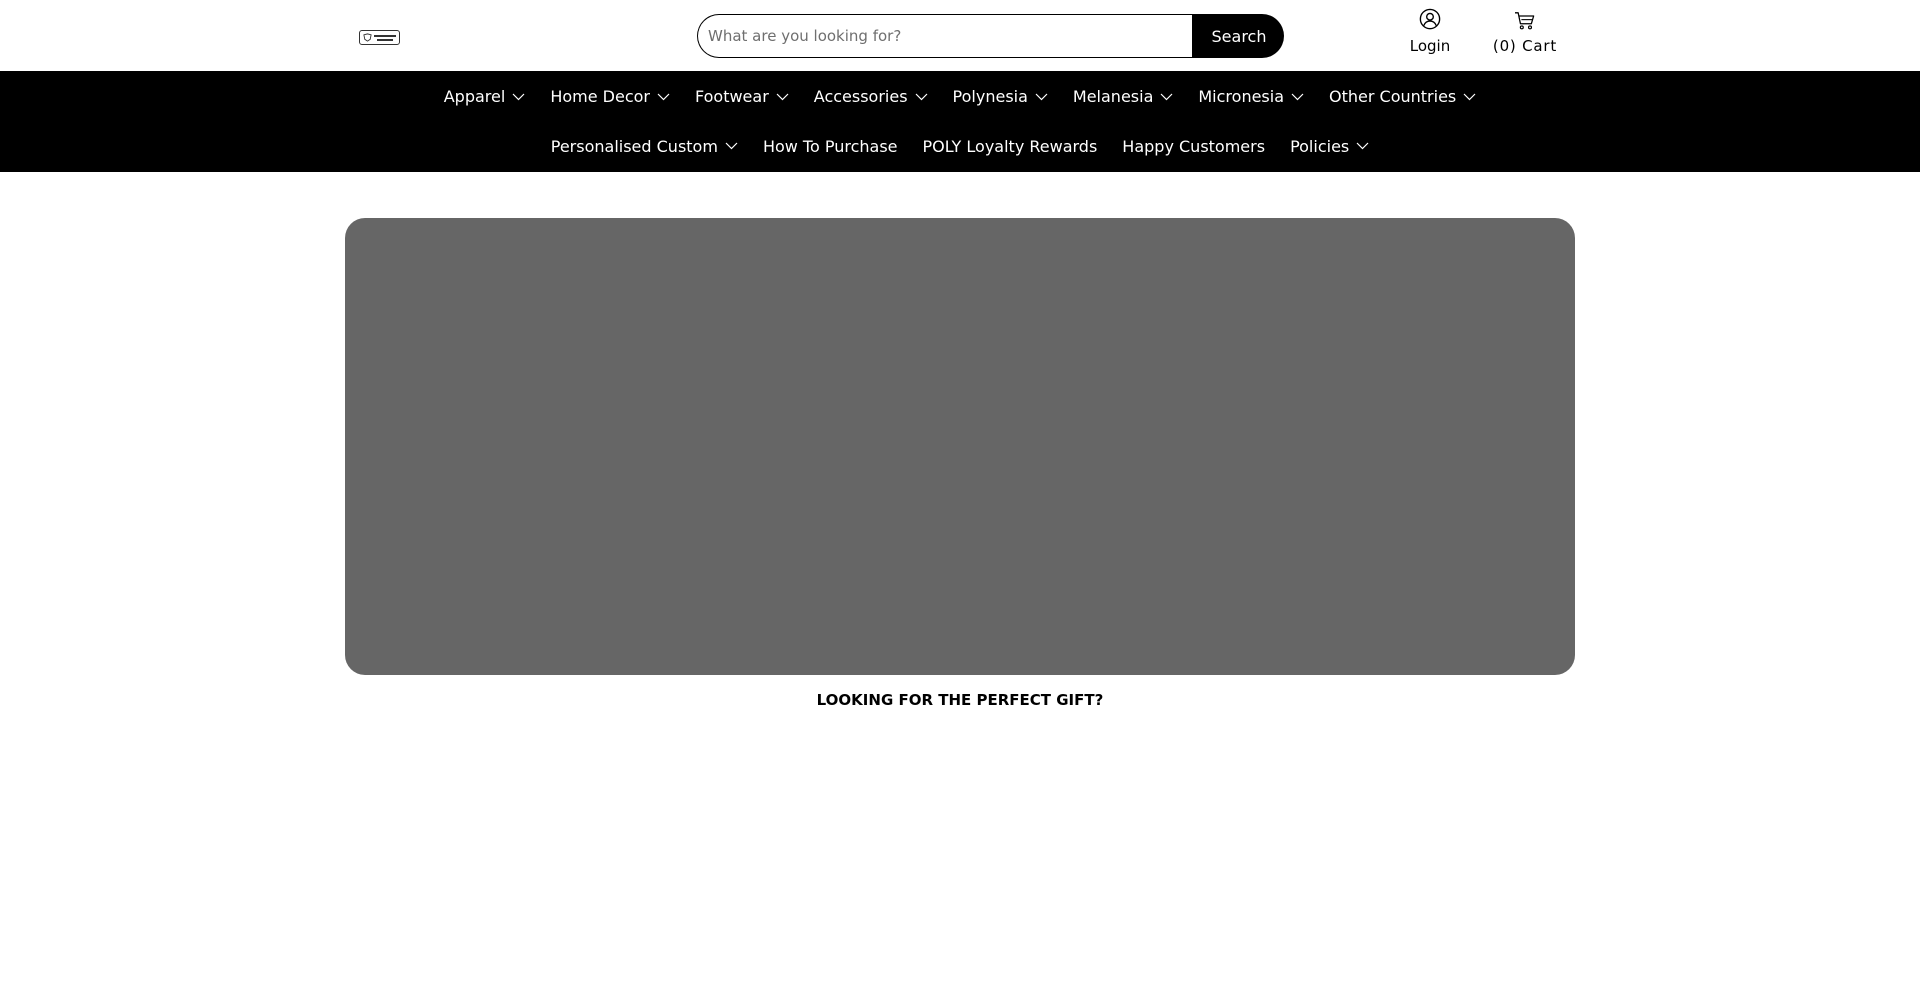 Image resolution: width=1920 pixels, height=993 pixels. I want to click on nav-item-other-countries: Other Countries, so click(1402, 96).